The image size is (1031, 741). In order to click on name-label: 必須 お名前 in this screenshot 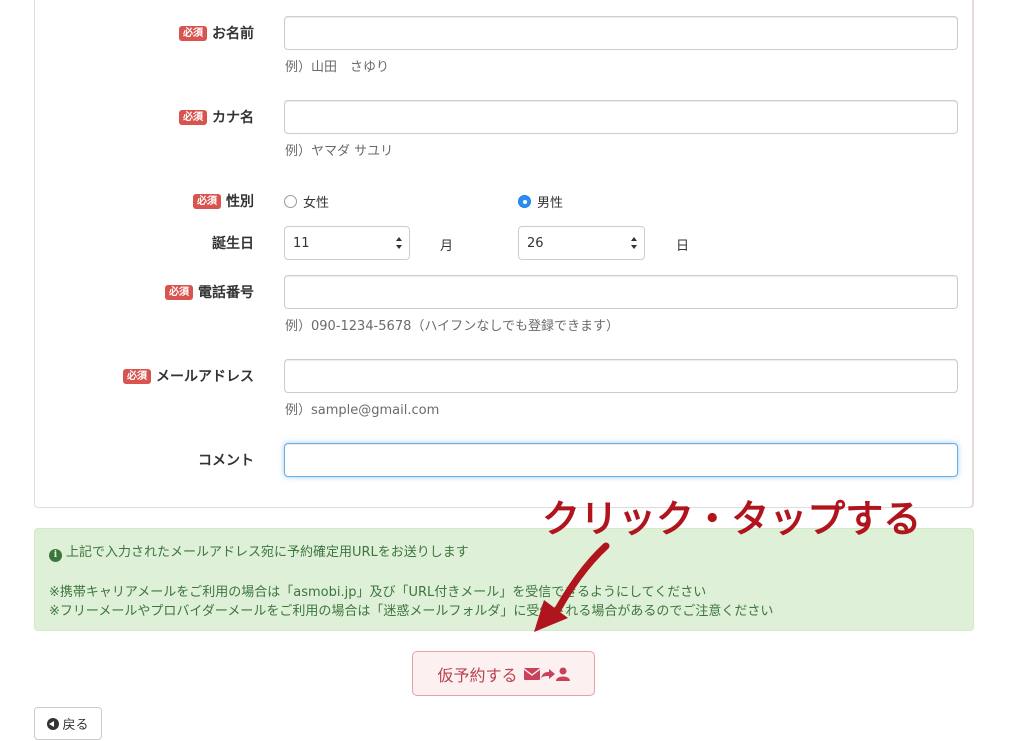, I will do `click(216, 33)`.